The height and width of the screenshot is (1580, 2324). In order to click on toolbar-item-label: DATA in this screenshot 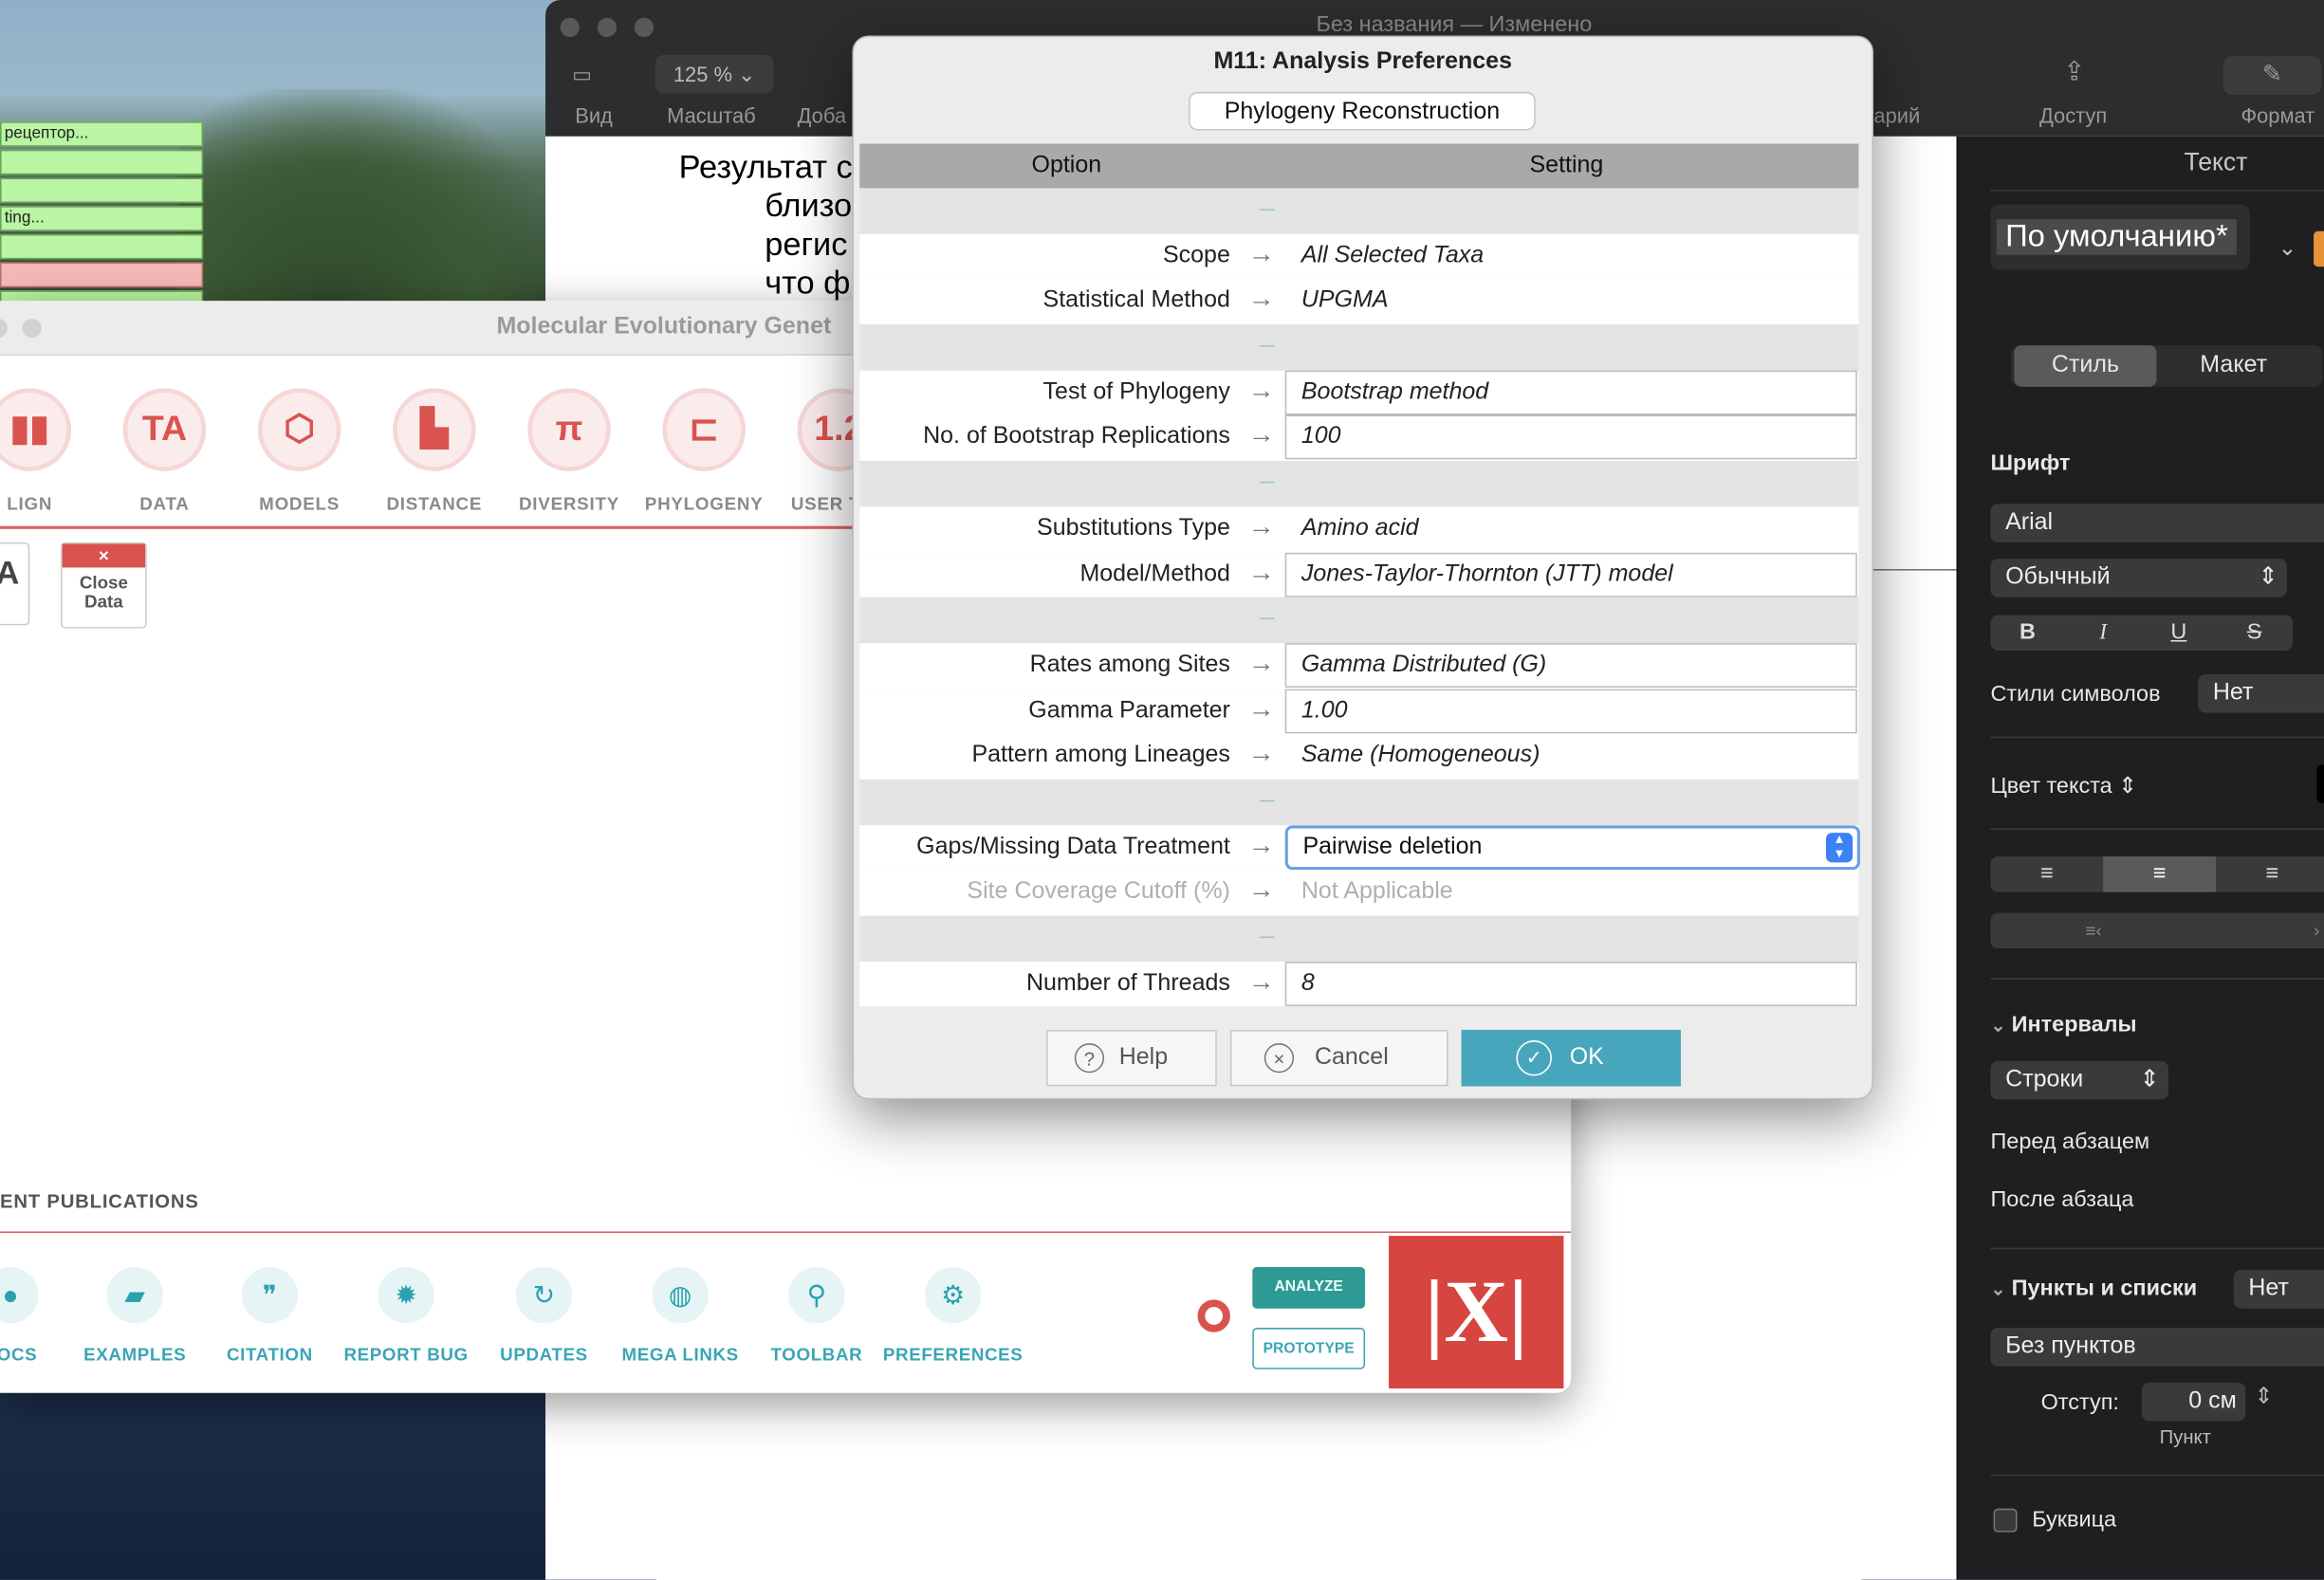, I will do `click(164, 504)`.